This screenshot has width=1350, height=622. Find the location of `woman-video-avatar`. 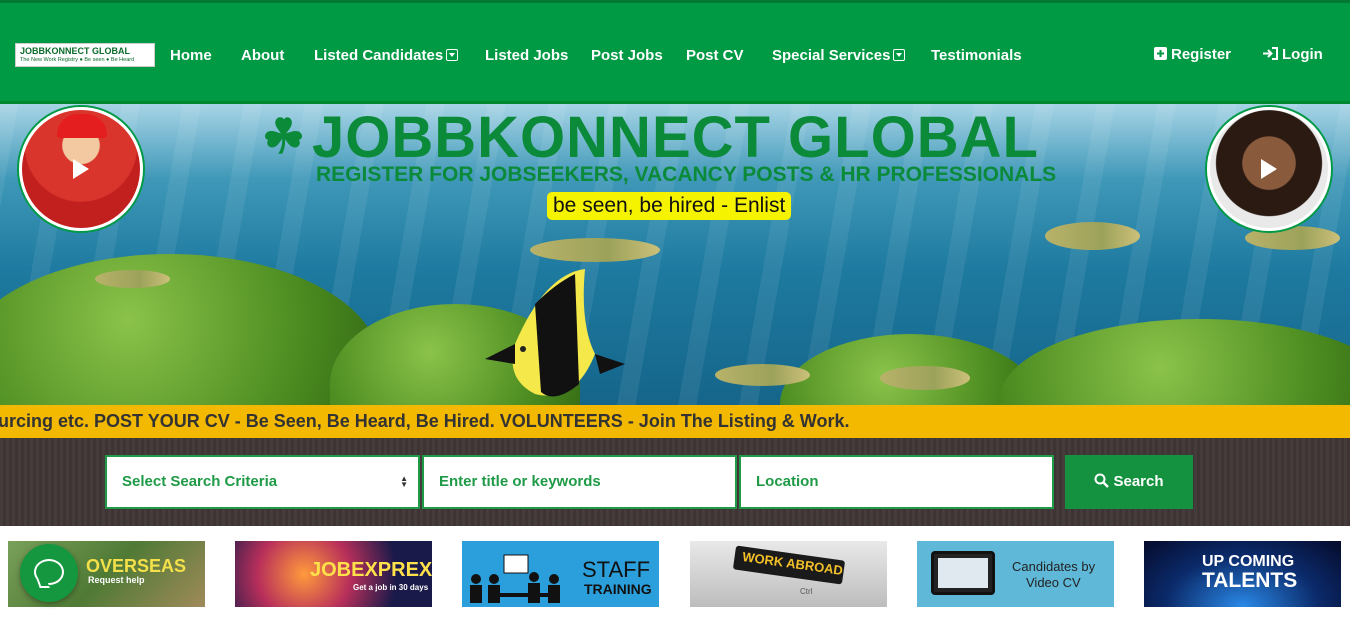

woman-video-avatar is located at coordinates (1269, 169).